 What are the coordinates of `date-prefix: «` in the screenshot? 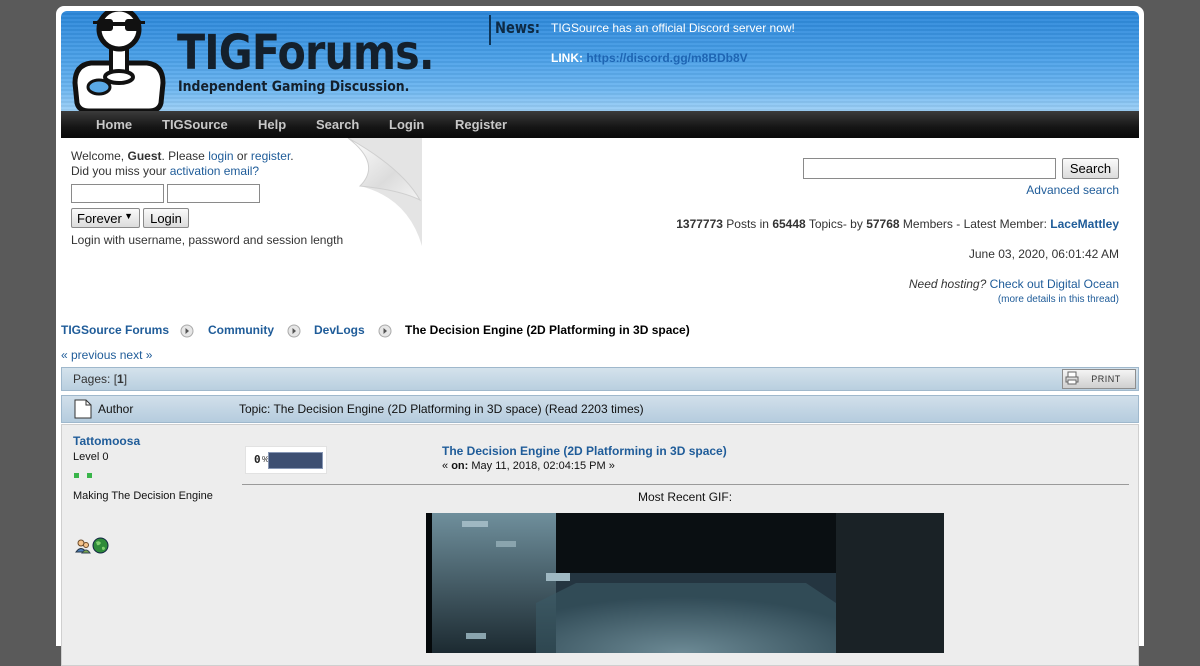 It's located at (445, 466).